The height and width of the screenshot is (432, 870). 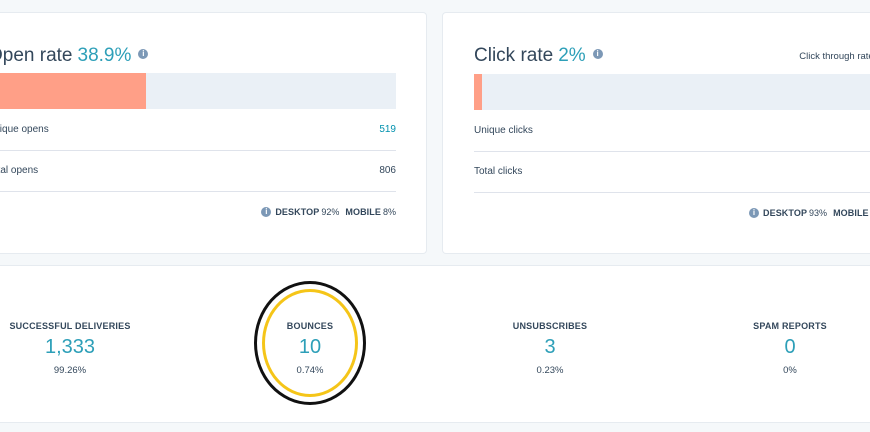 I want to click on click-rate-value: 2%, so click(x=572, y=55).